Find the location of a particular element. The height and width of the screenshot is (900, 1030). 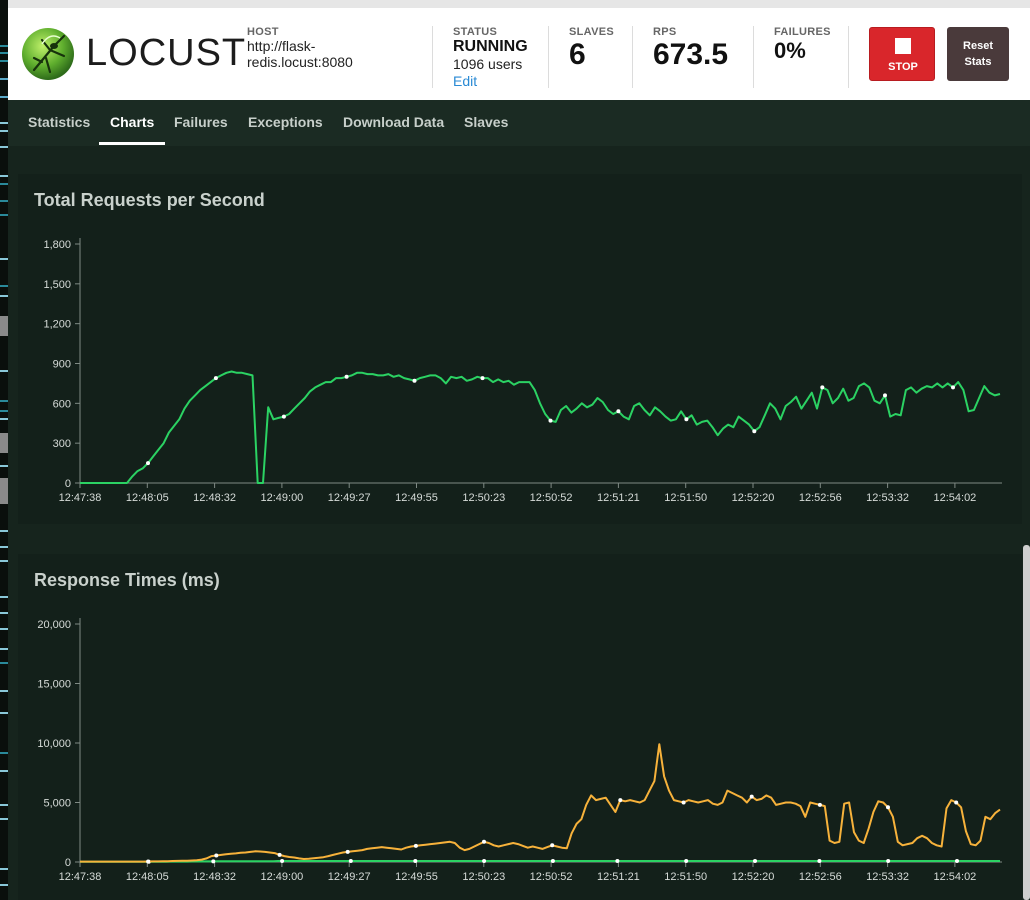

slaves-label: SLAVES is located at coordinates (591, 32).